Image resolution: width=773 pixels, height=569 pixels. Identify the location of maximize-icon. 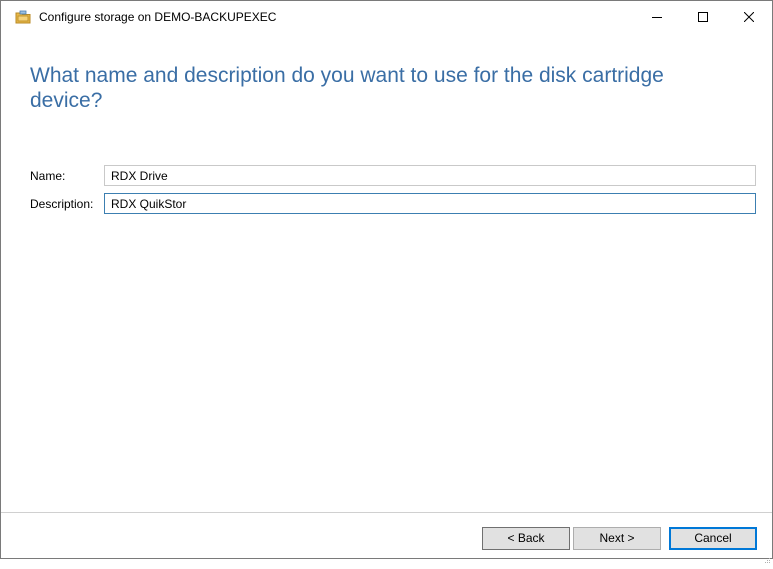
(703, 16).